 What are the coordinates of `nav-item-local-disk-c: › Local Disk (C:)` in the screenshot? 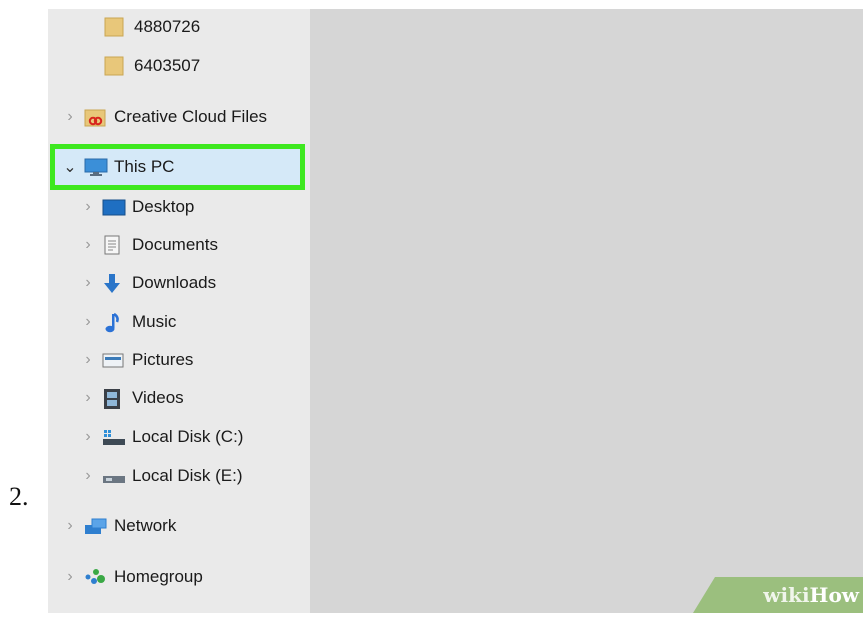 It's located at (160, 437).